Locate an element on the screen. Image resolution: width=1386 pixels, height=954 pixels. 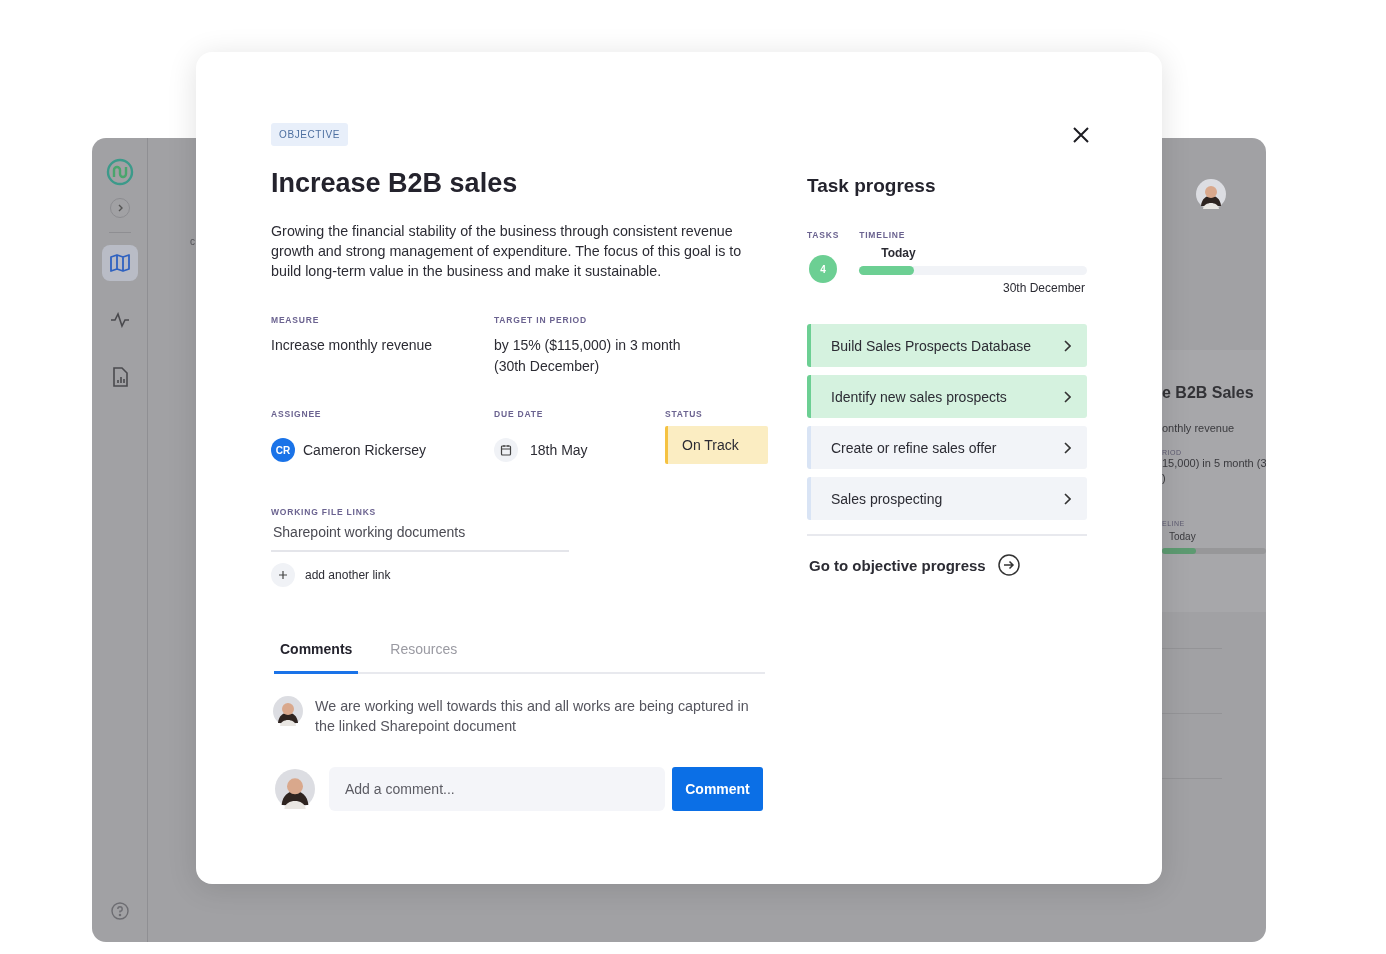
task-count: 4 is located at coordinates (823, 269).